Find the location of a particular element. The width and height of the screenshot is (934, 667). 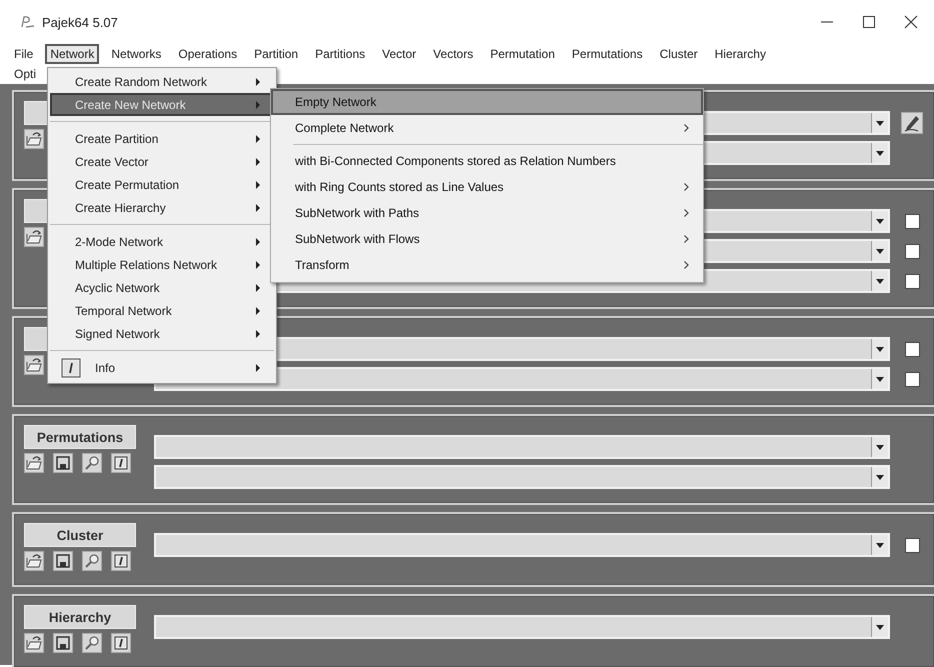

panel-label: Permutations is located at coordinates (80, 437).